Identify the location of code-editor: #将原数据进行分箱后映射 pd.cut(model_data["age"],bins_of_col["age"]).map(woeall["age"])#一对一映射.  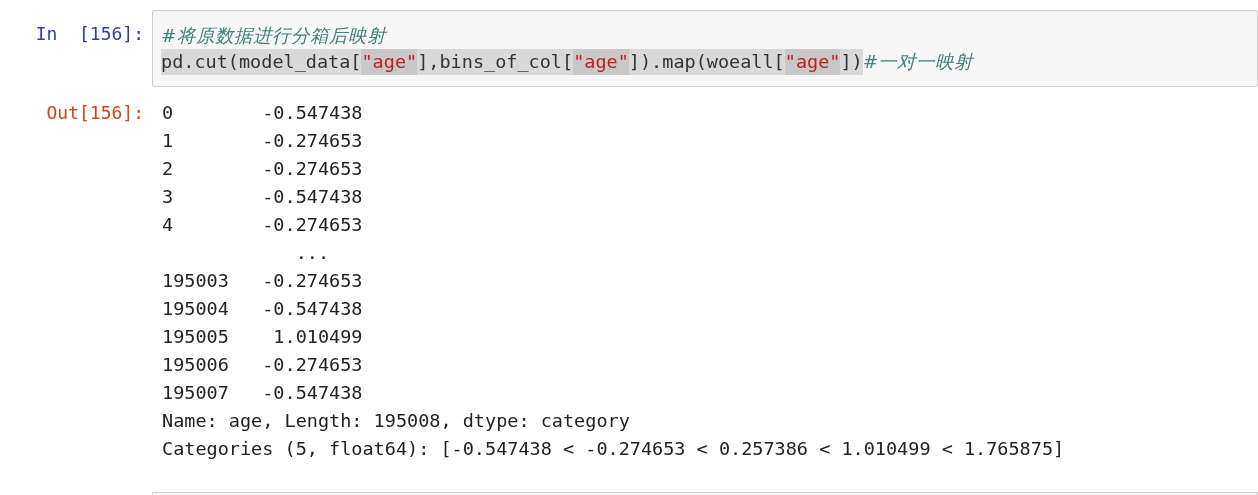
(705, 48).